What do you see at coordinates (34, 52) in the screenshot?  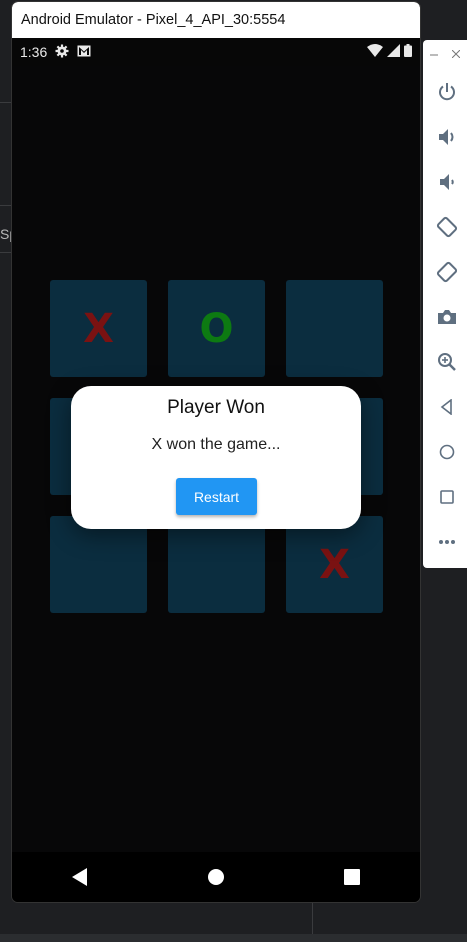 I see `status-time: 1:36` at bounding box center [34, 52].